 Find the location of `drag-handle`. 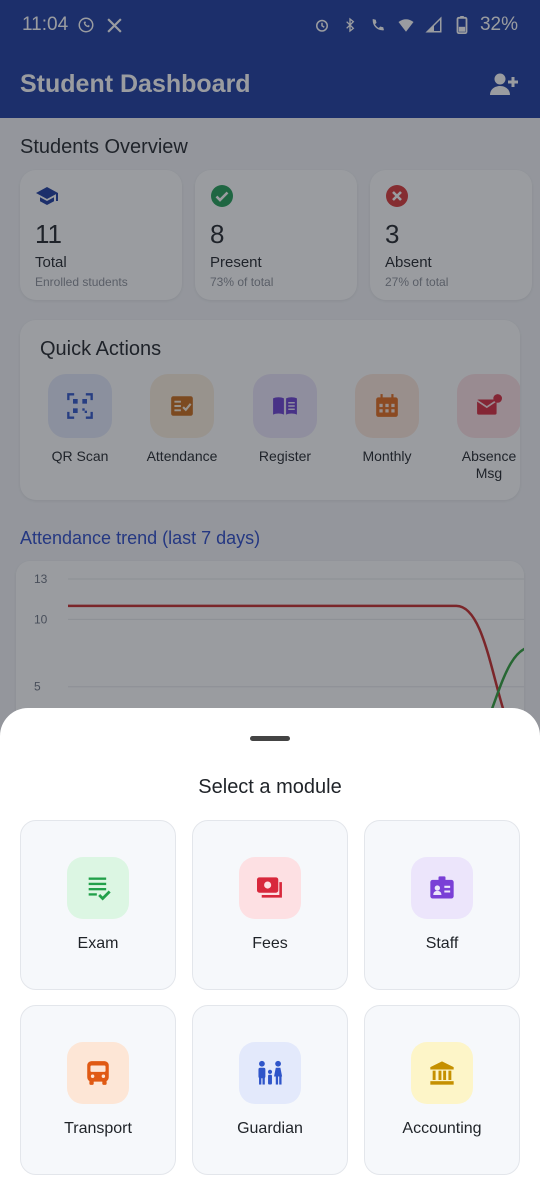

drag-handle is located at coordinates (270, 738).